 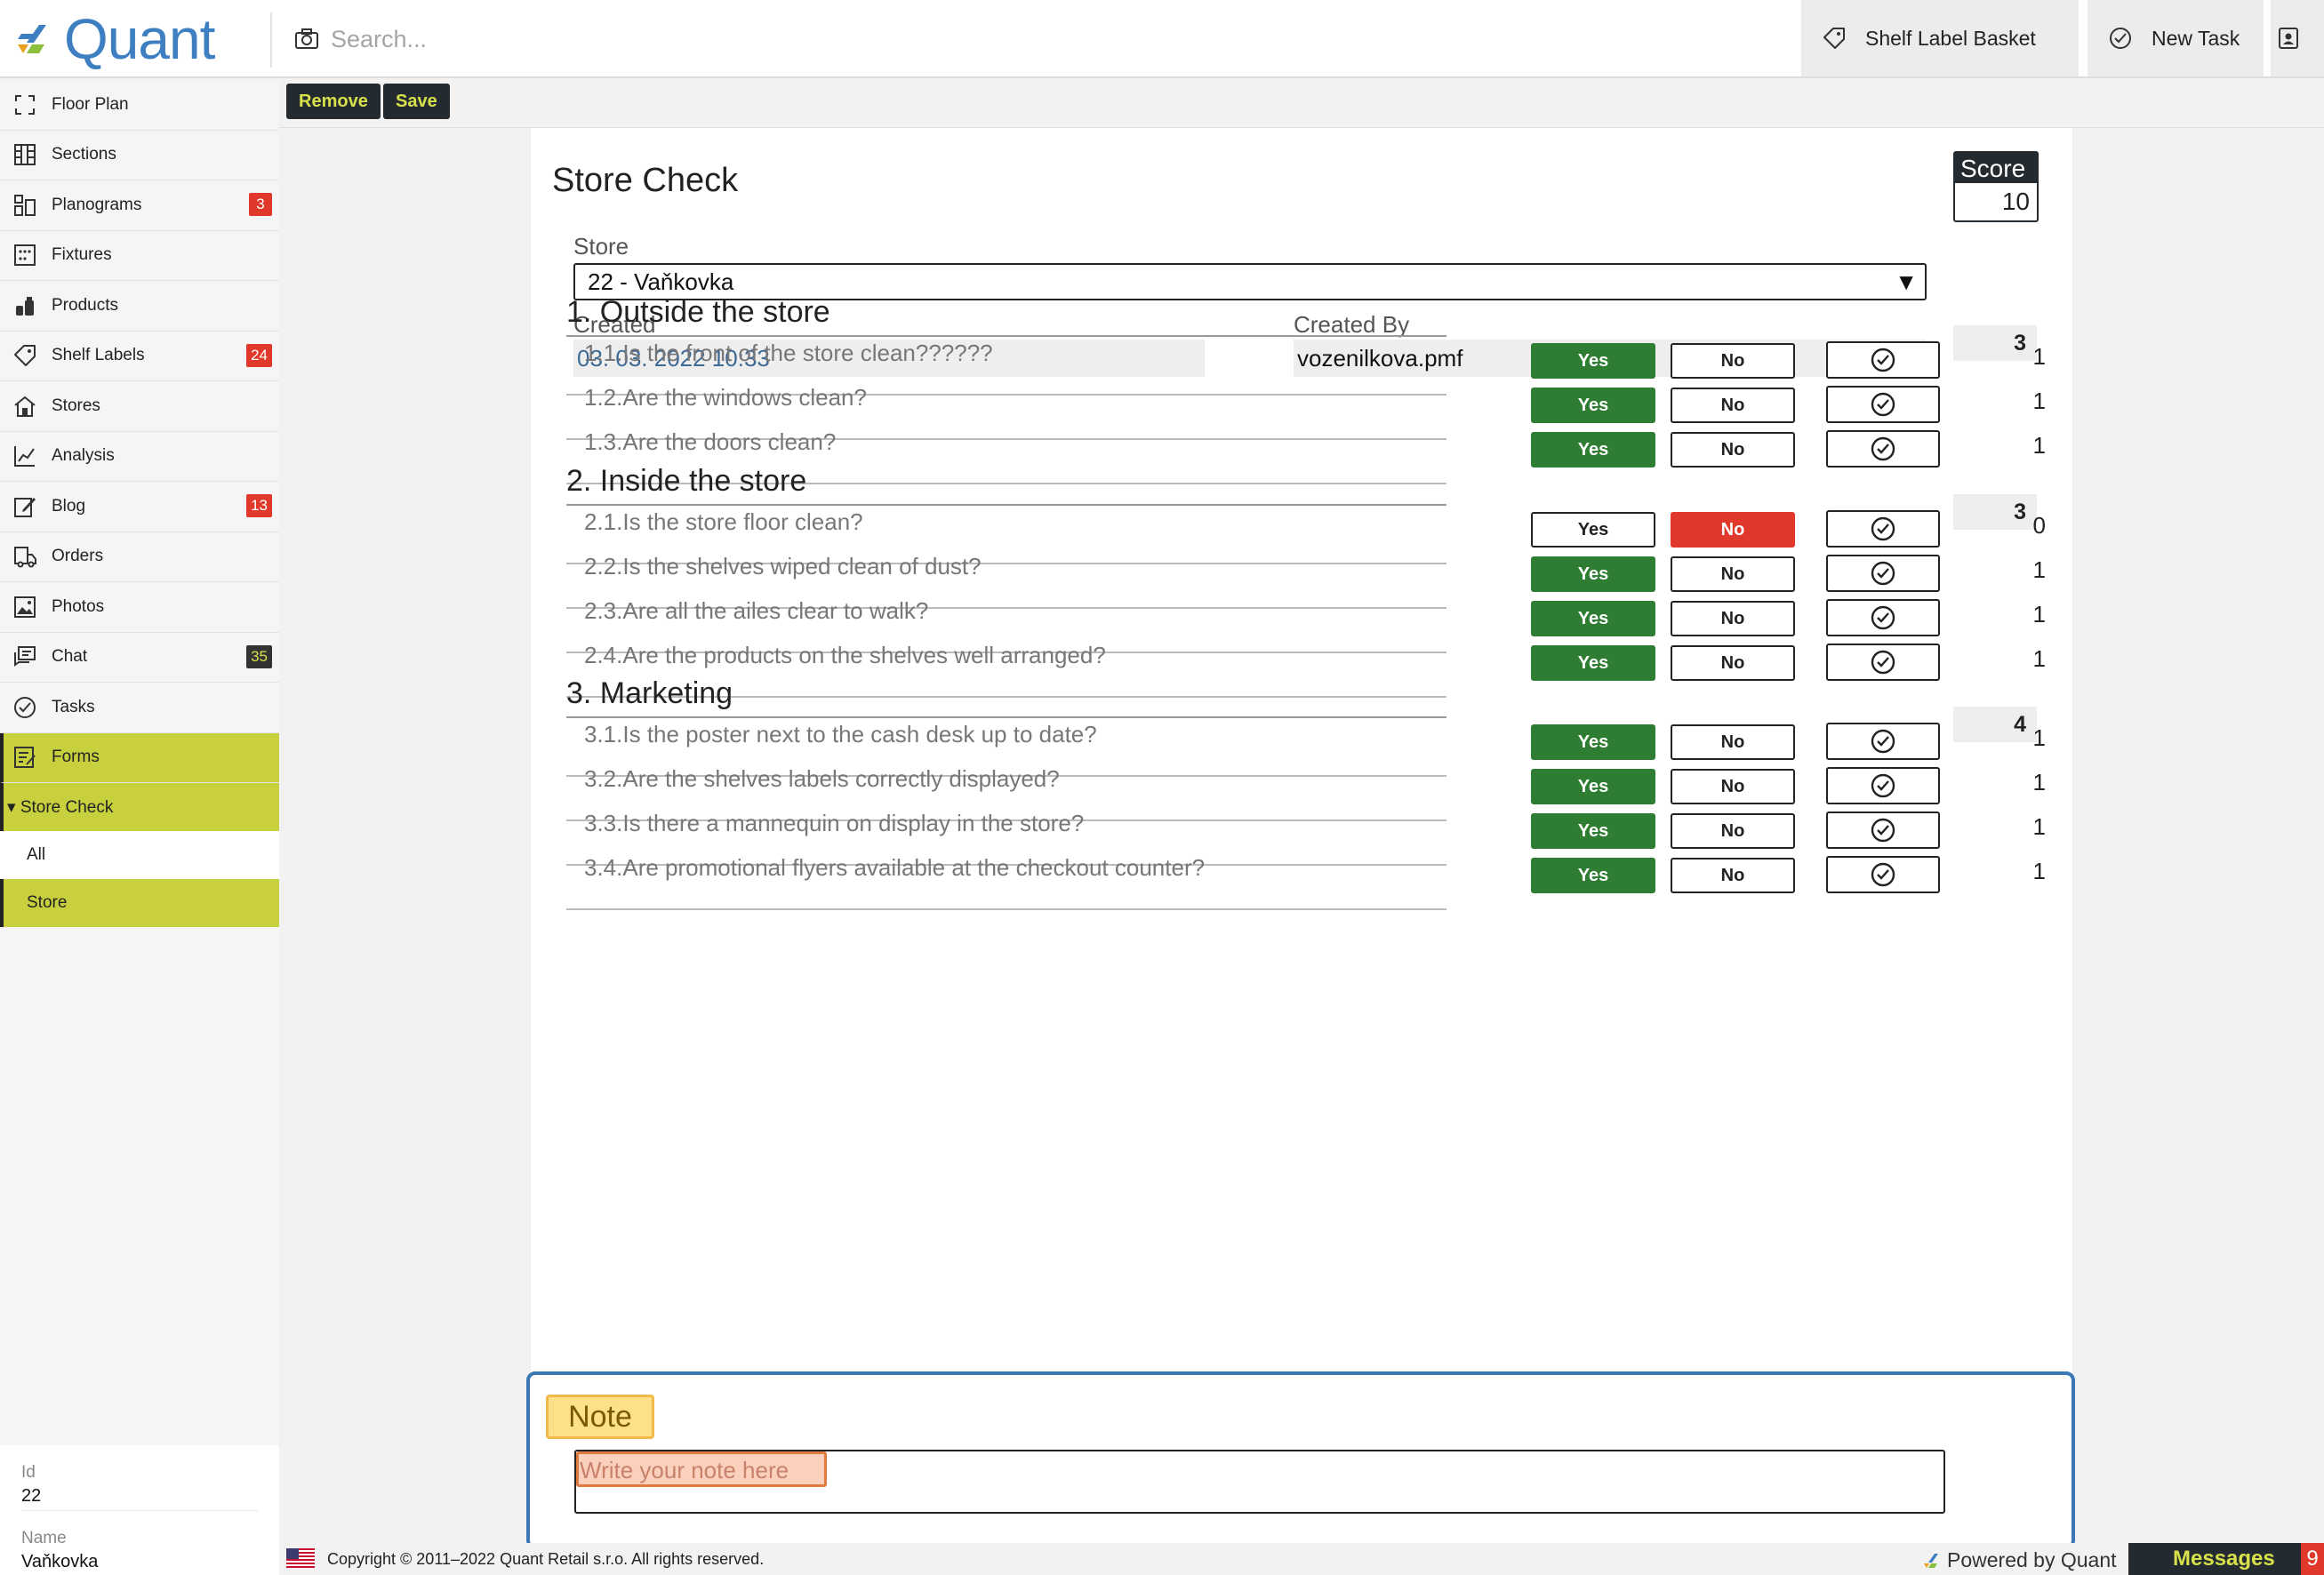 I want to click on products-icon, so click(x=25, y=306).